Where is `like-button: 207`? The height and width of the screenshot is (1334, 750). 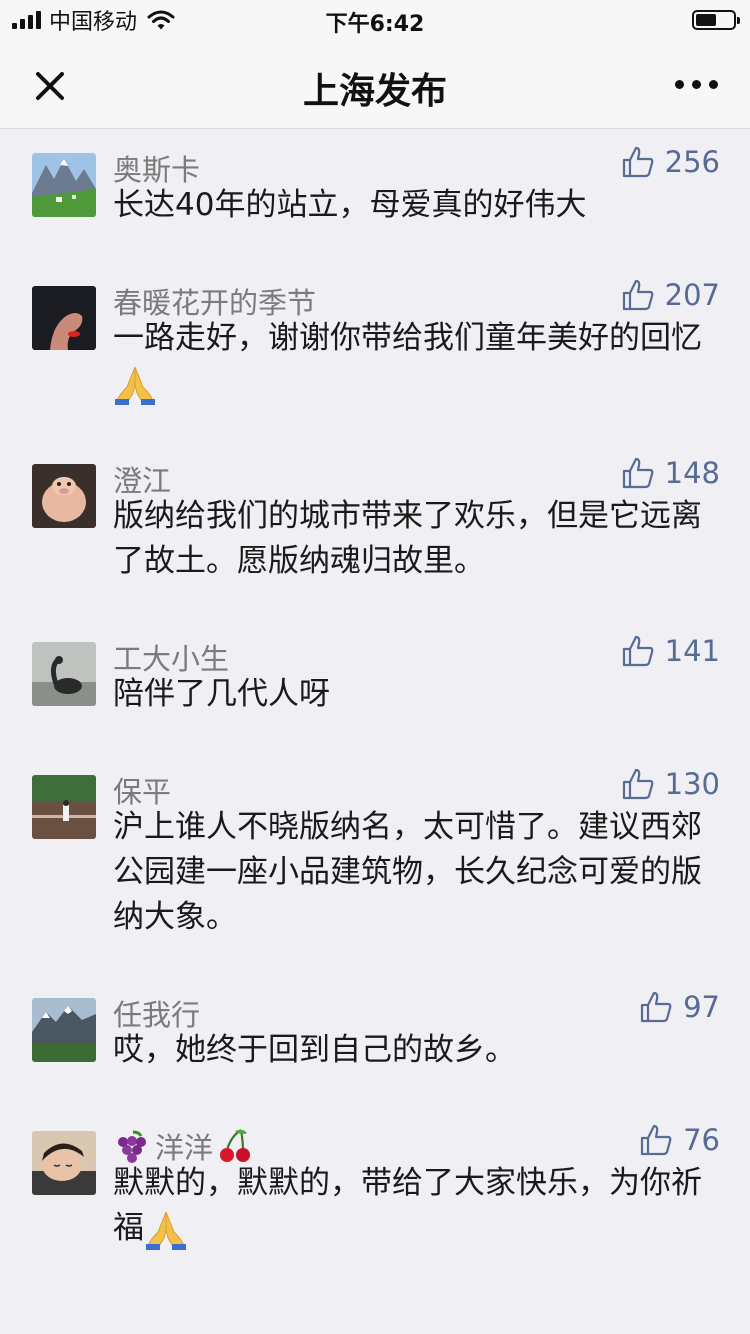 like-button: 207 is located at coordinates (670, 295).